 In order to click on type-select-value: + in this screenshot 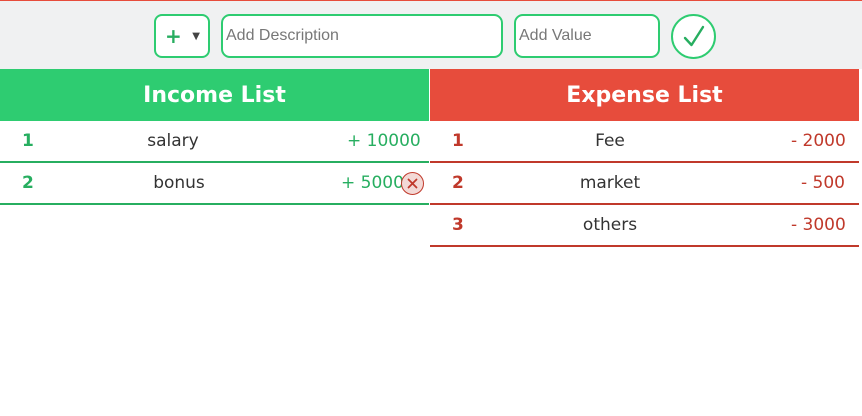, I will do `click(173, 36)`.